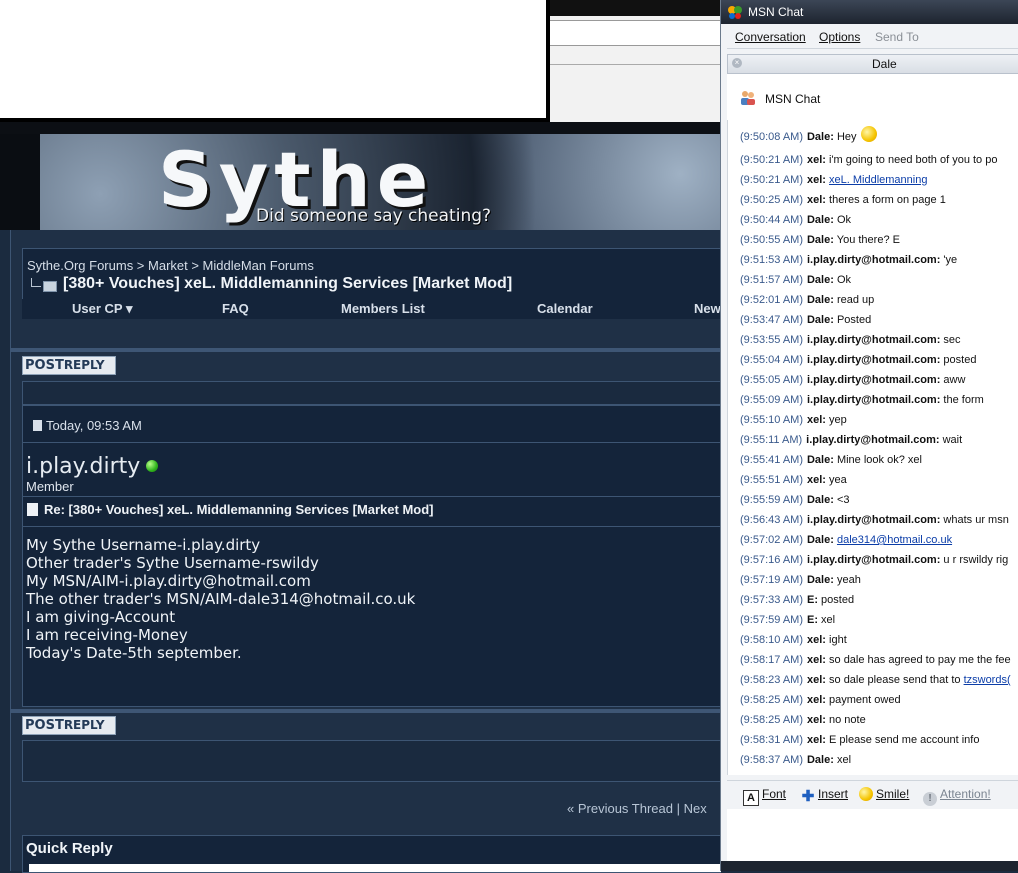 Image resolution: width=1018 pixels, height=873 pixels. I want to click on chat-message: (9:50:21 AM) xel: xeL. Middlemanning, so click(834, 180).